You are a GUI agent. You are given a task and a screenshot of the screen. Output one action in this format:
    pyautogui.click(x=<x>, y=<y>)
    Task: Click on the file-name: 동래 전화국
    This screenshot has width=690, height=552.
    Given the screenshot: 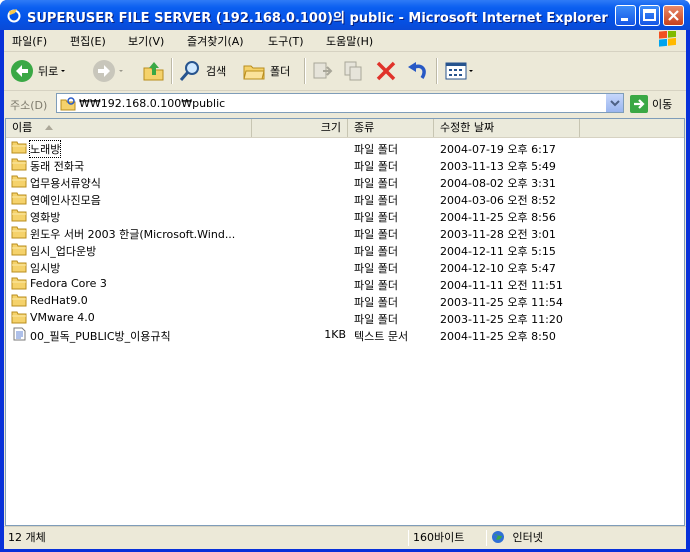 What is the action you would take?
    pyautogui.click(x=57, y=166)
    